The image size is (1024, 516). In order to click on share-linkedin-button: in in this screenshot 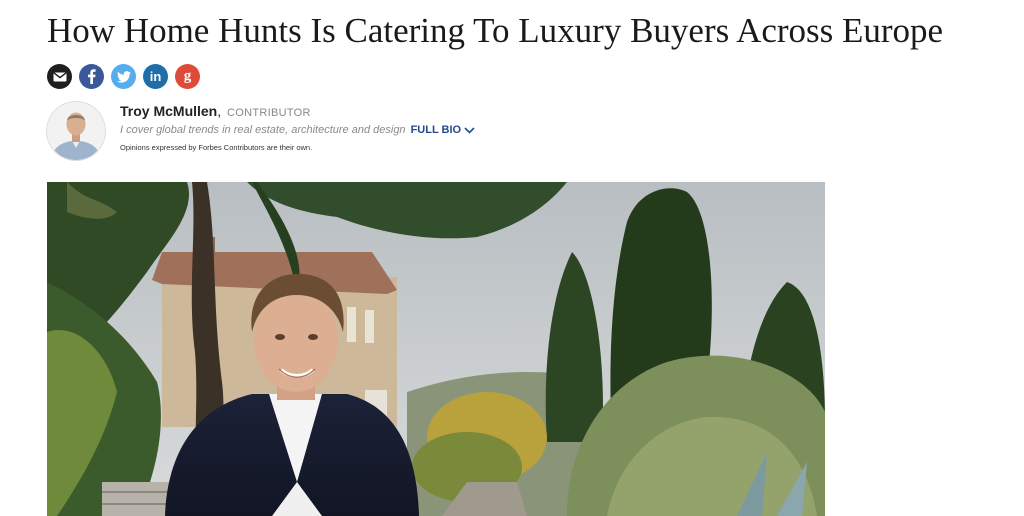, I will do `click(155, 76)`.